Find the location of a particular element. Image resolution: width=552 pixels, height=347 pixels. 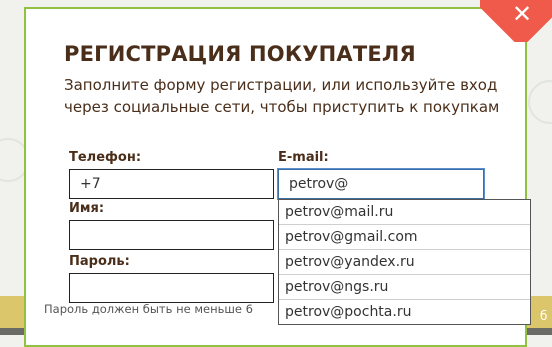

dialog-title: РЕГИСТРАЦИЯ ПОКУПАТЕЛЯ is located at coordinates (240, 54).